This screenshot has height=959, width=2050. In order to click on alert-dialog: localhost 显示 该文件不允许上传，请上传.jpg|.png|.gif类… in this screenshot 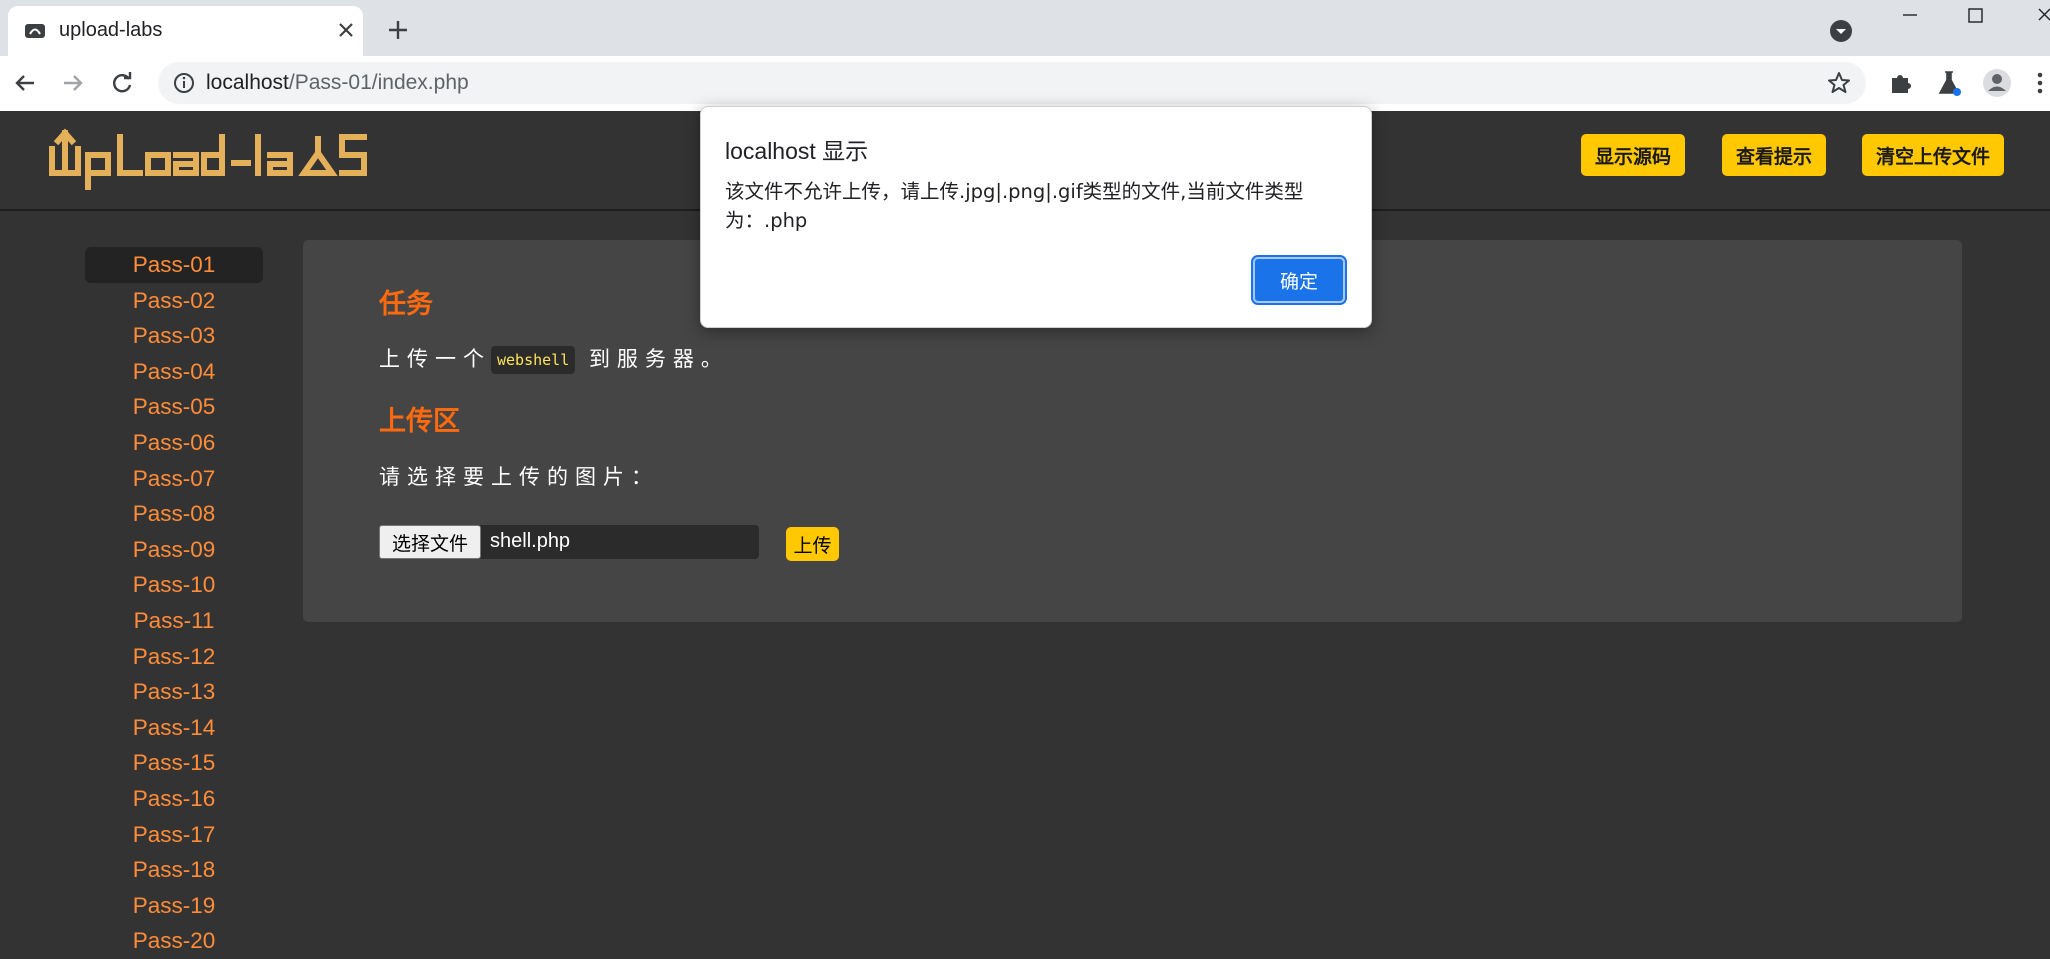, I will do `click(1036, 217)`.